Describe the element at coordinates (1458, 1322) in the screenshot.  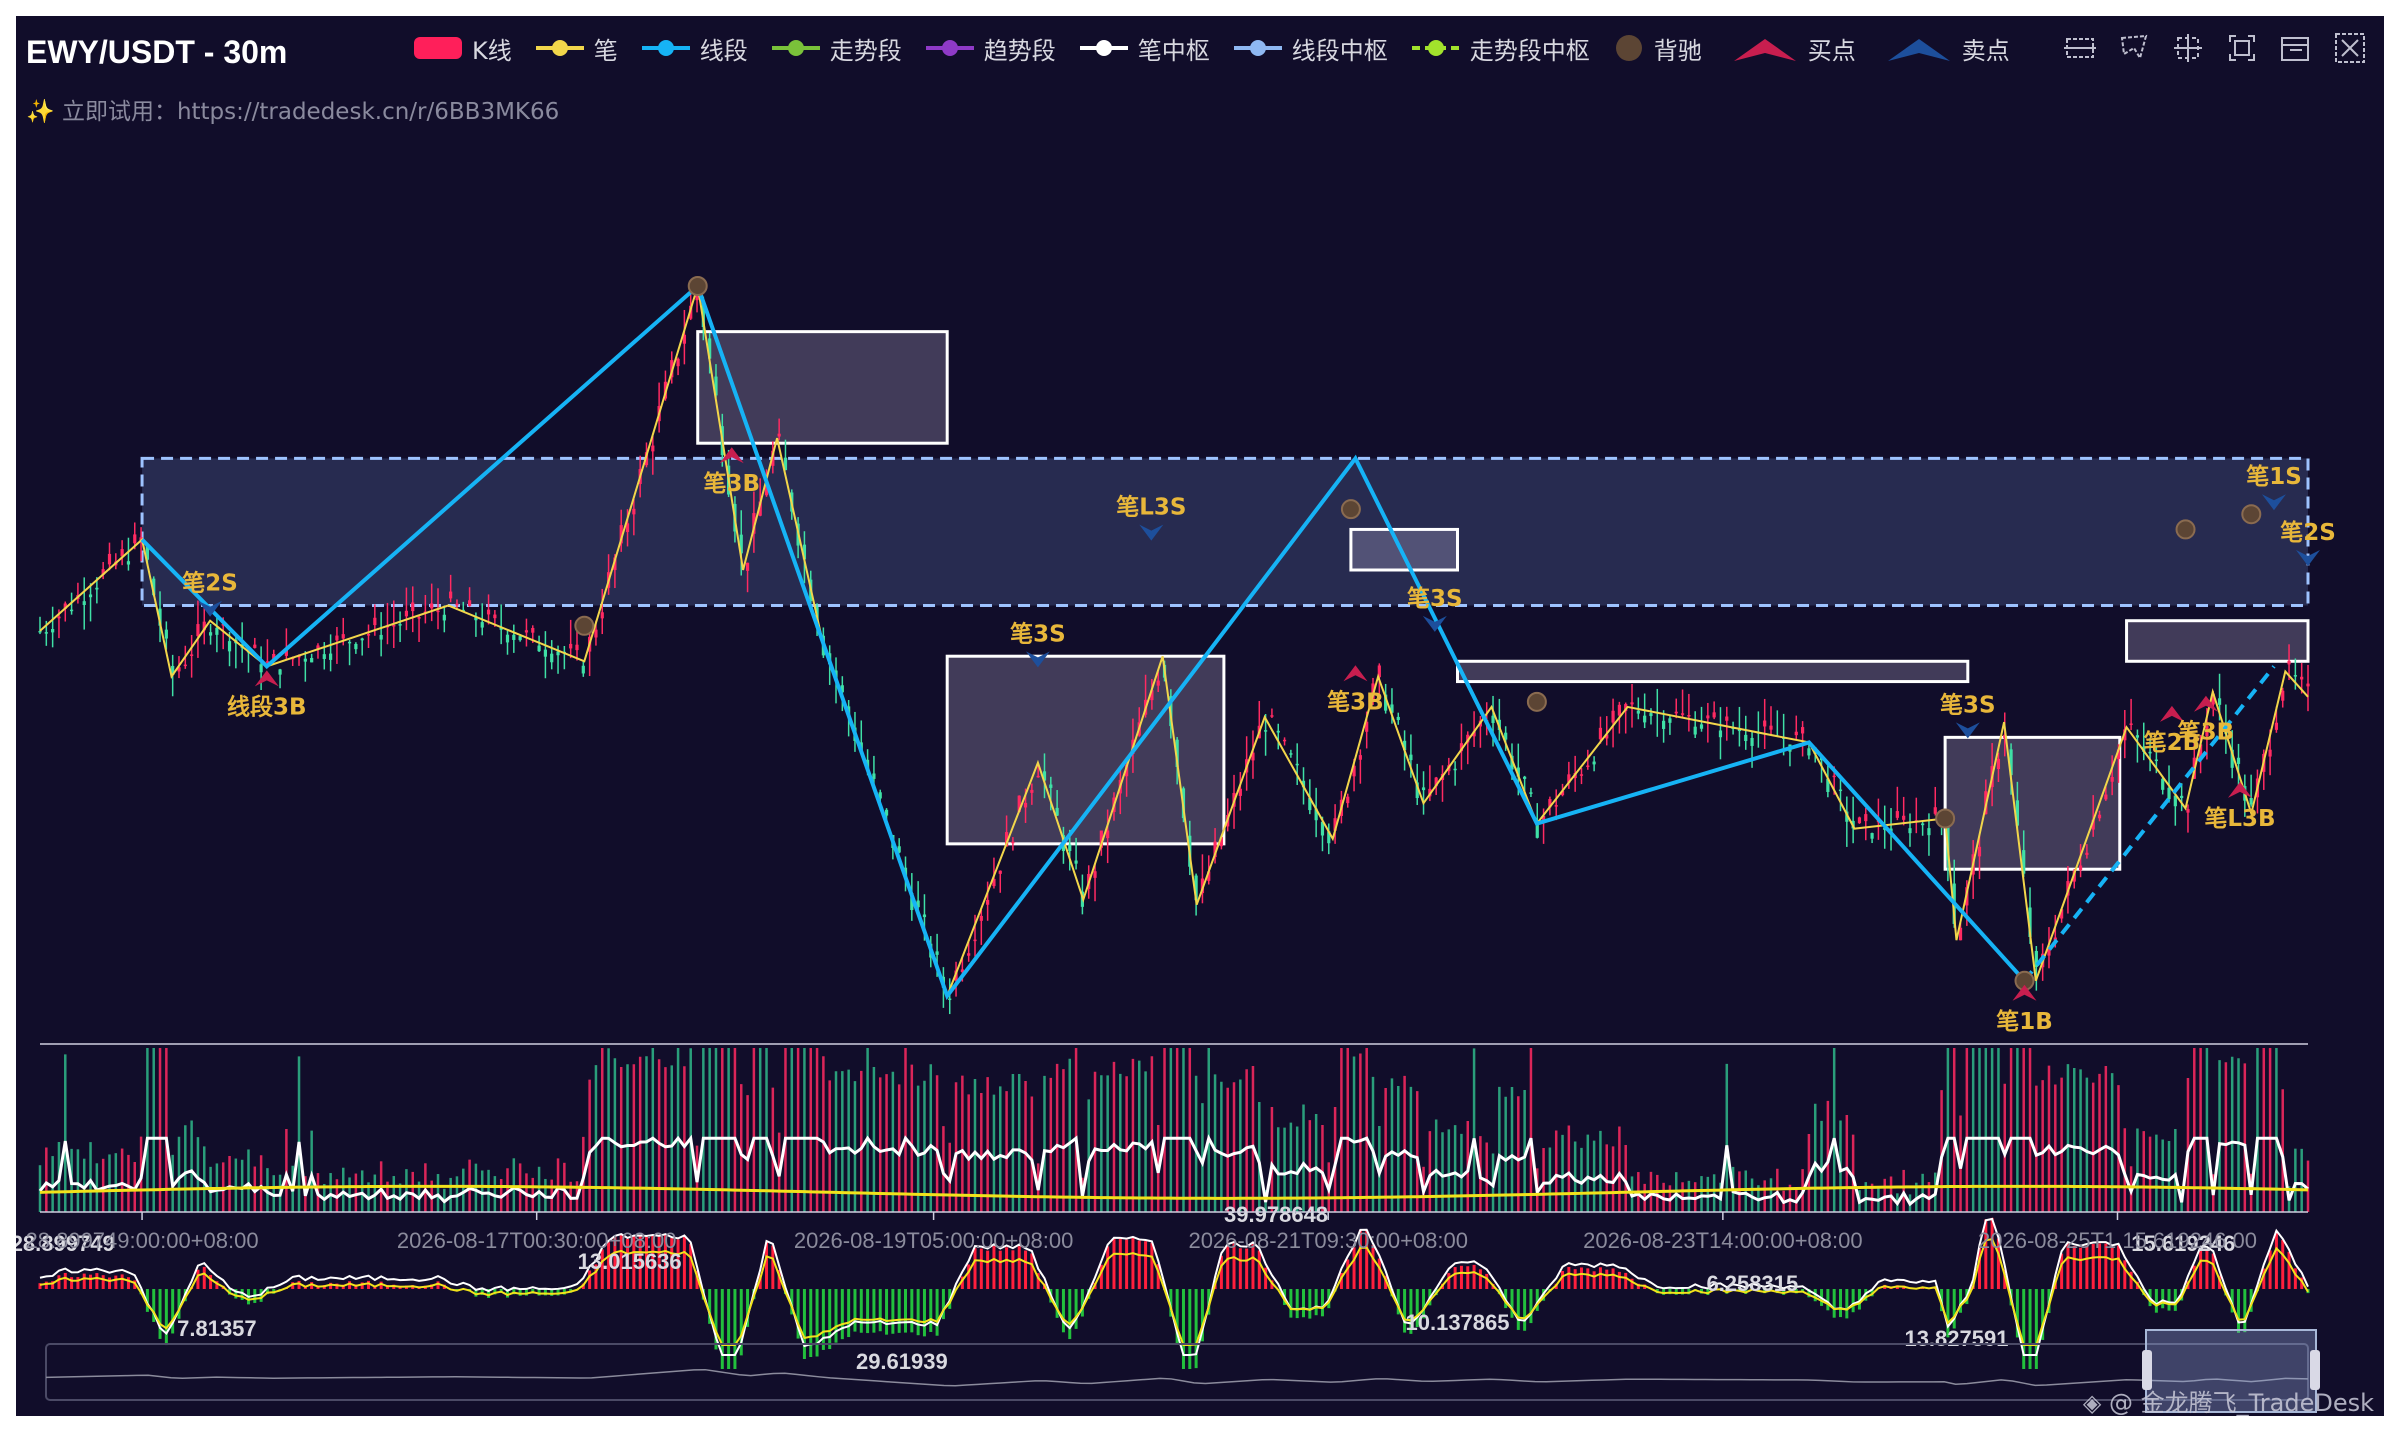
I see `macd-value-label: 10.137865` at that location.